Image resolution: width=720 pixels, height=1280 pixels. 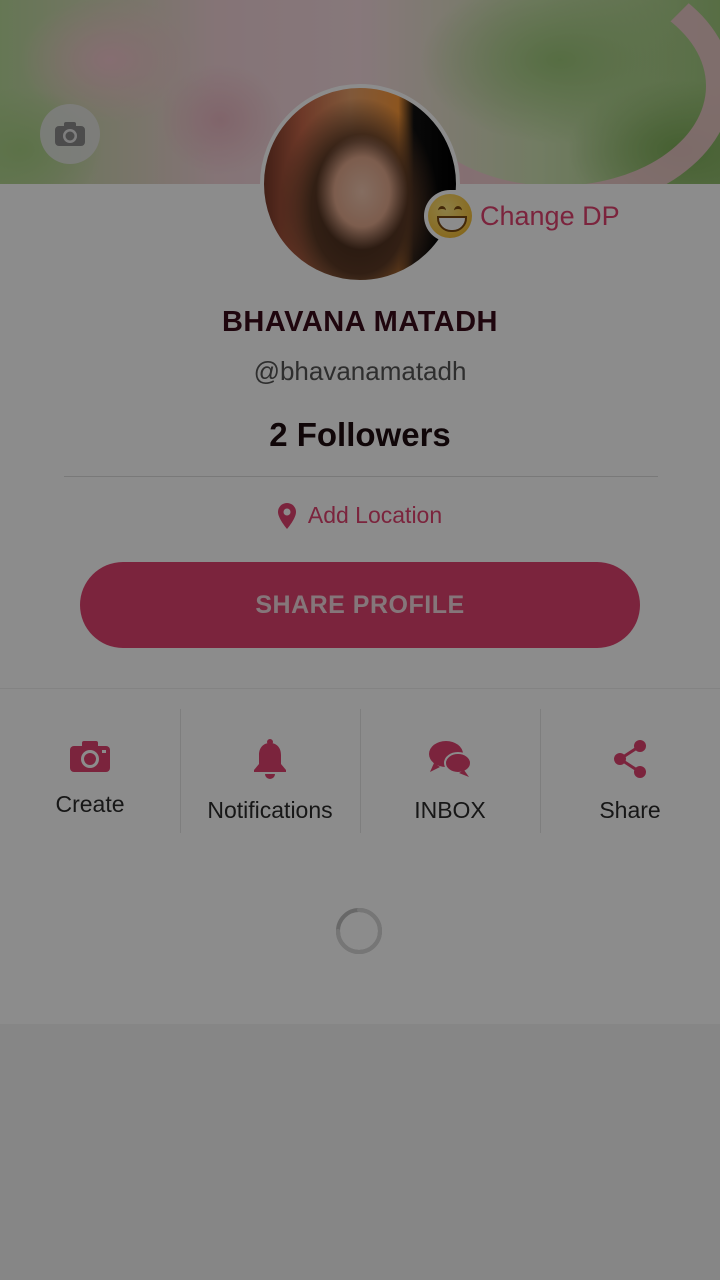 What do you see at coordinates (375, 515) in the screenshot?
I see `add-location-label: Add Location` at bounding box center [375, 515].